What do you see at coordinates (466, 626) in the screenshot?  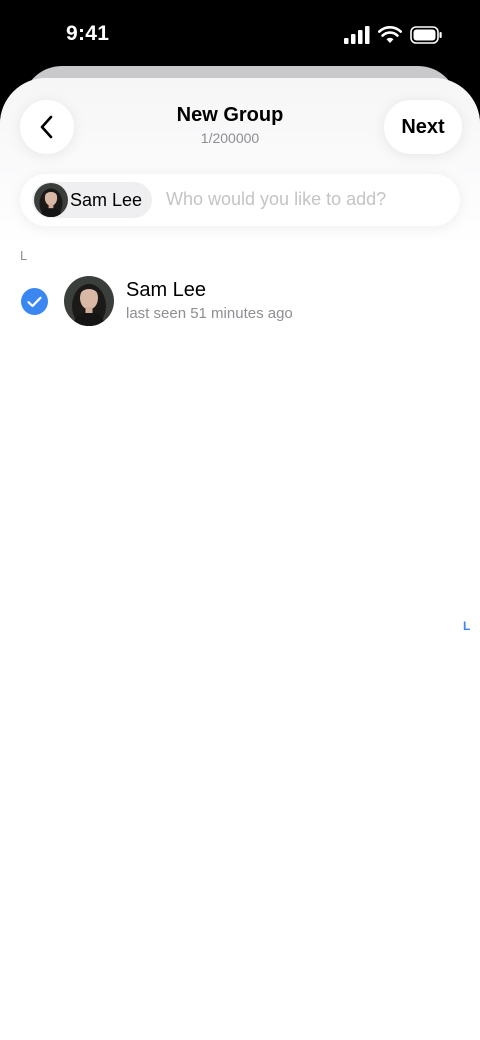 I see `alphabet-index-letter: L` at bounding box center [466, 626].